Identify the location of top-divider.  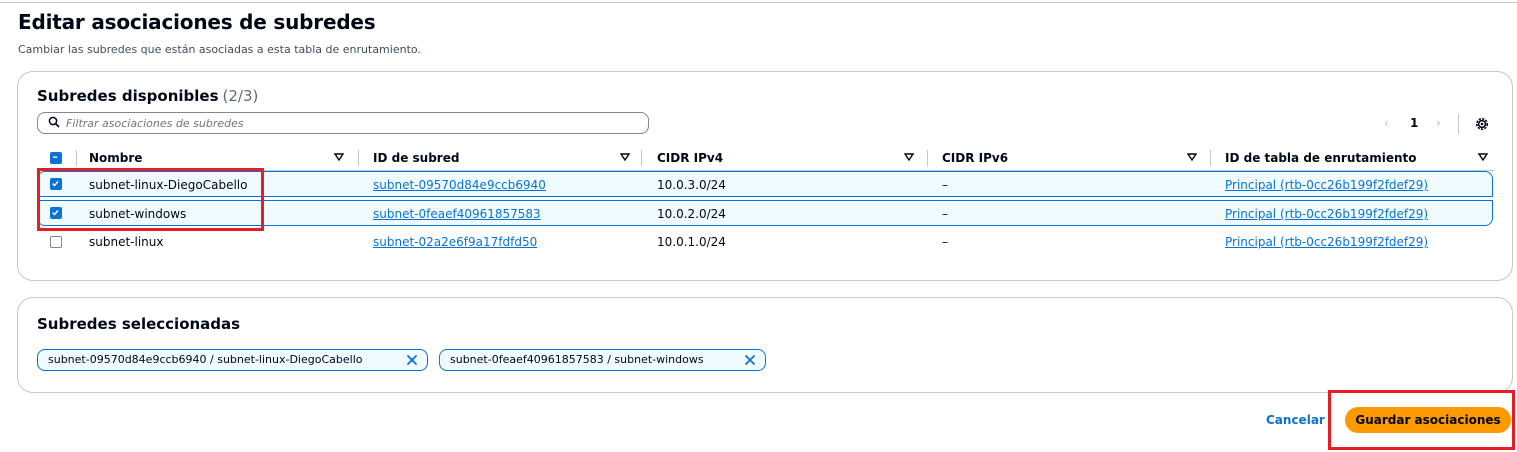
(758, 2).